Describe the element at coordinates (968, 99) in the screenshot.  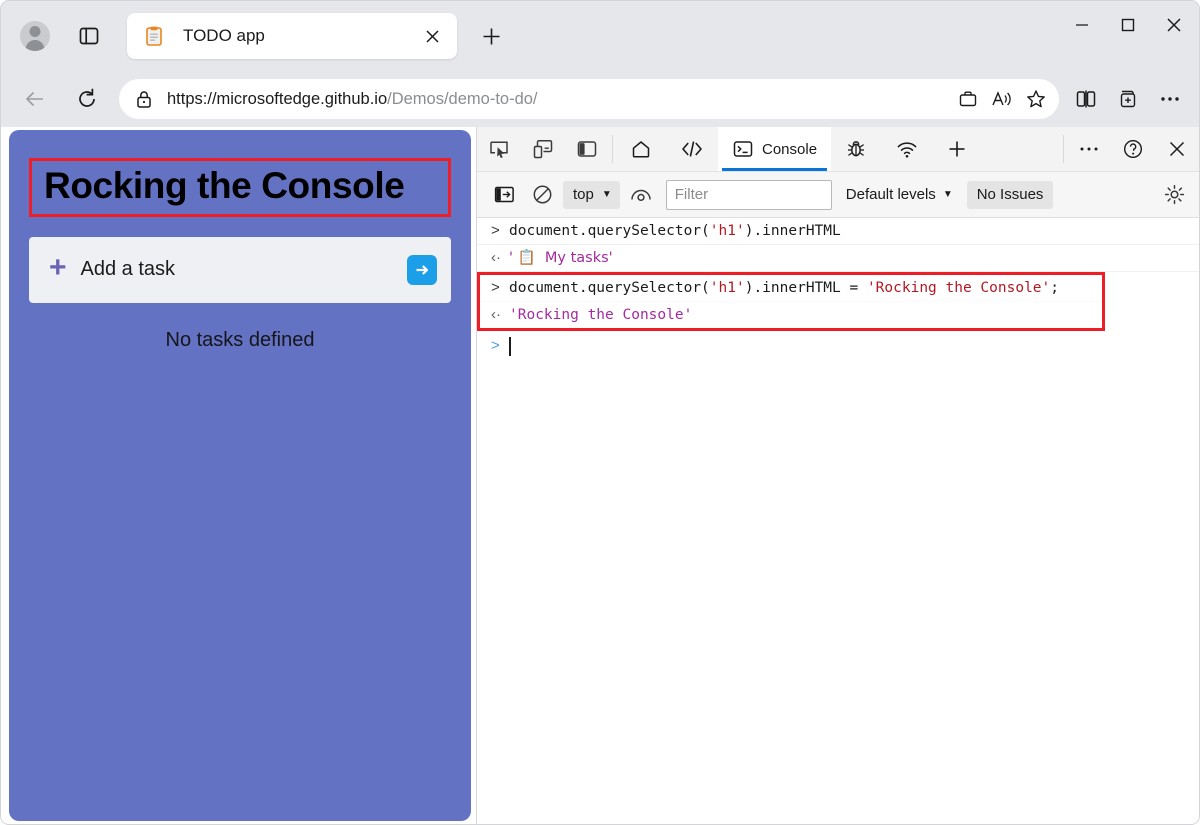
I see `collections-button` at that location.